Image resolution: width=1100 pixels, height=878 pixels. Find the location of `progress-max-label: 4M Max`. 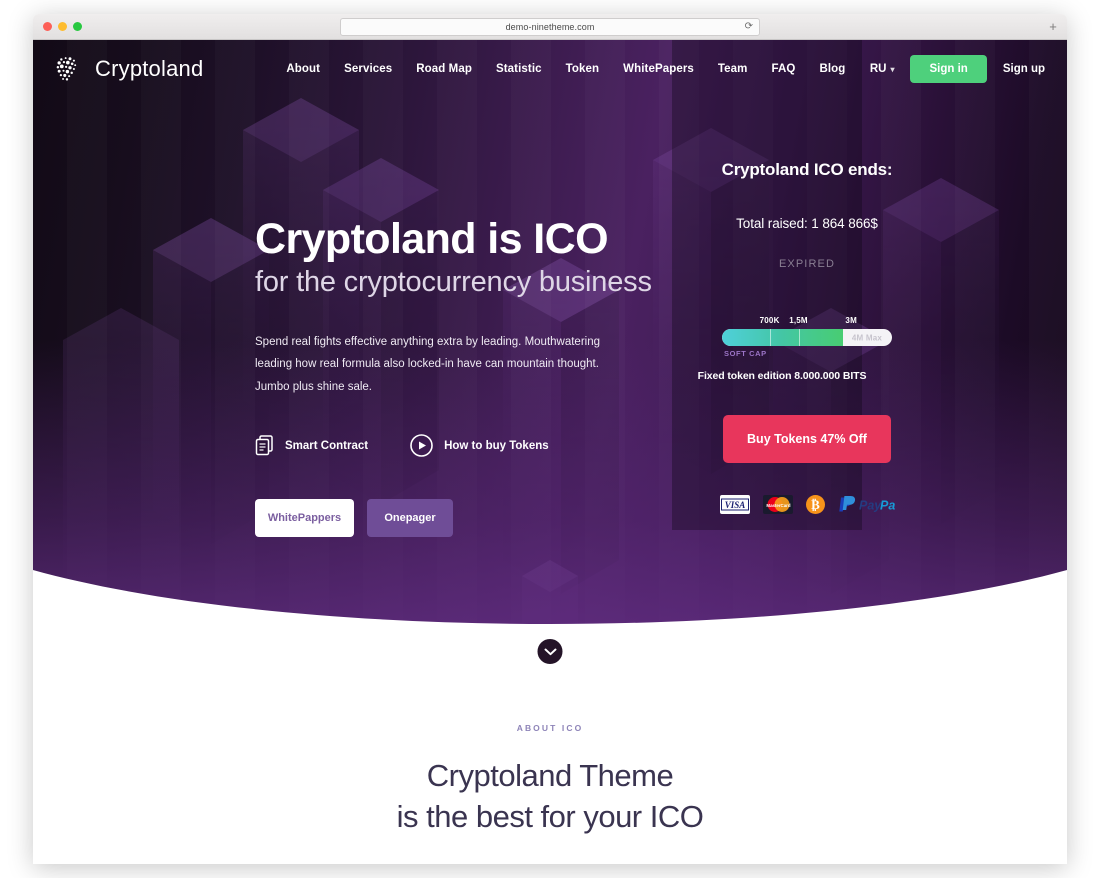

progress-max-label: 4M Max is located at coordinates (866, 337).